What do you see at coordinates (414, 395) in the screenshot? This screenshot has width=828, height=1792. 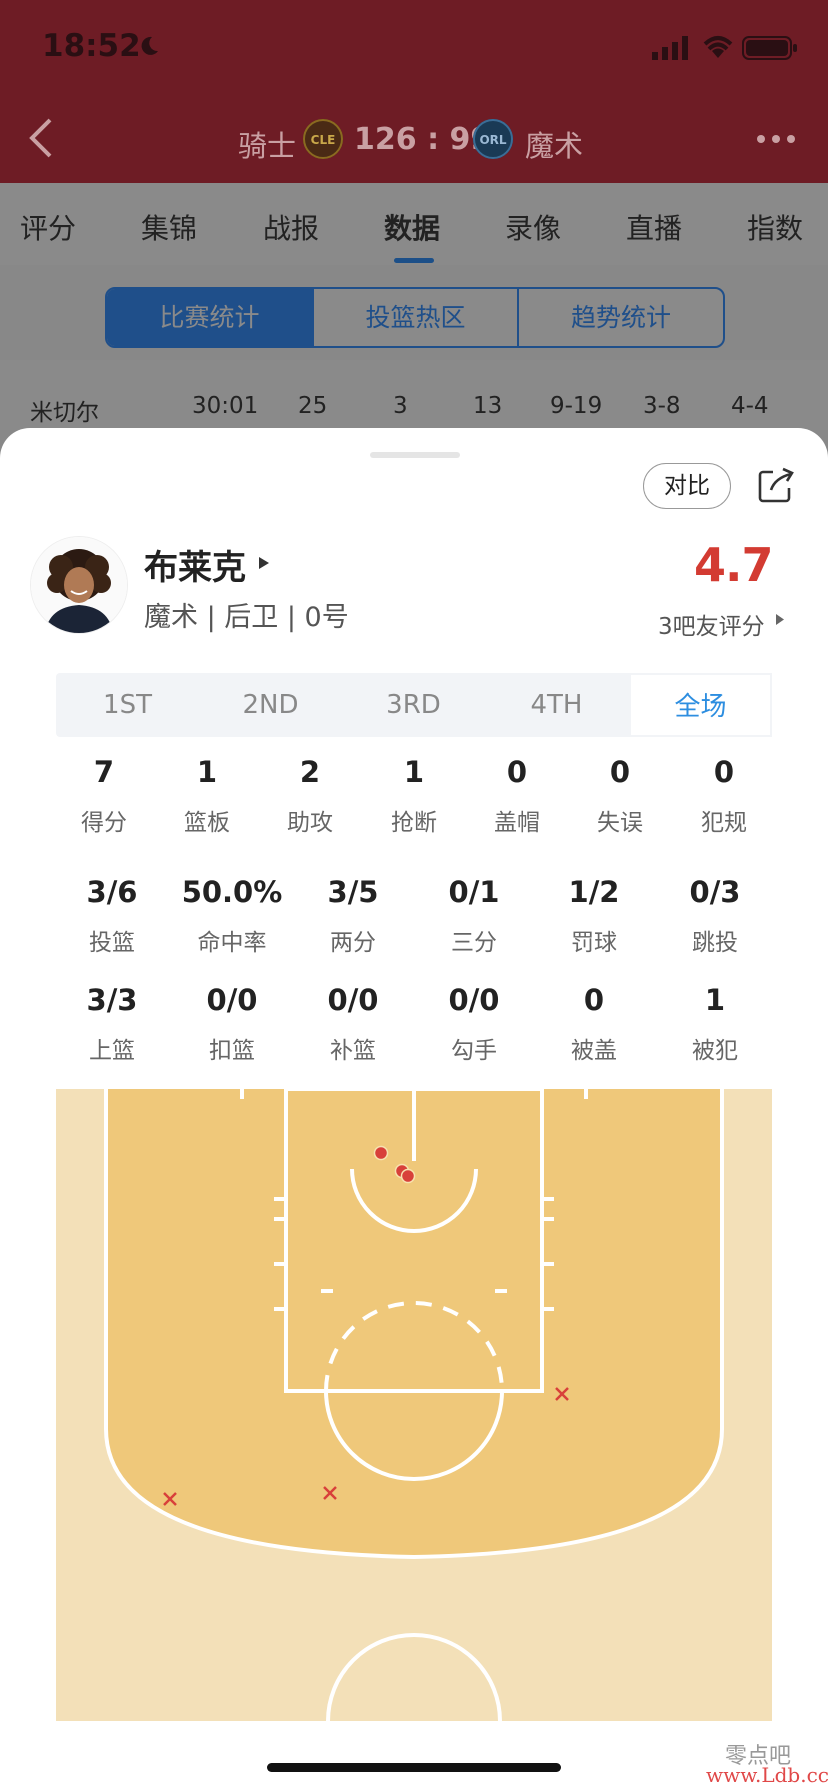 I see `background-table-row: 米切尔 30:01 25 3 13 9-19 3-8 4-4` at bounding box center [414, 395].